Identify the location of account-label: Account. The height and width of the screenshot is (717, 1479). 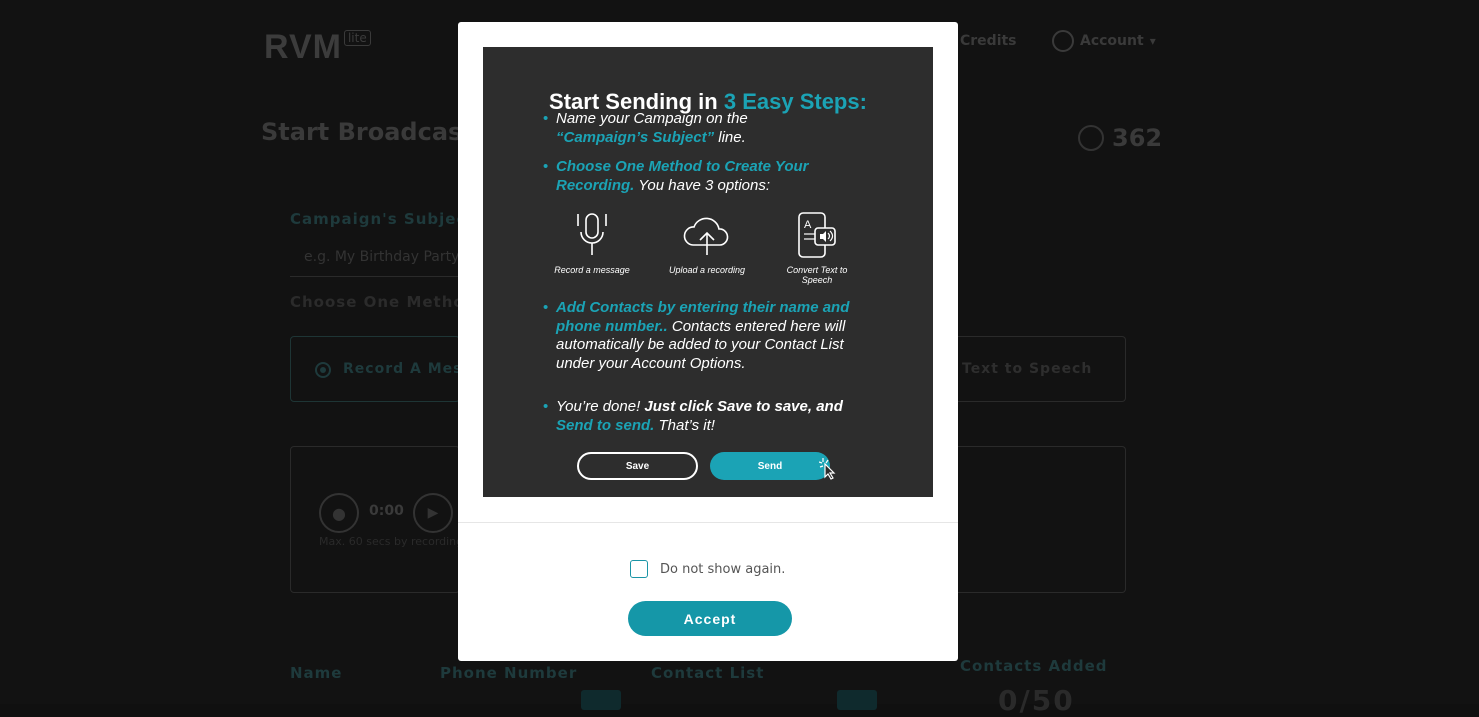
(1112, 41).